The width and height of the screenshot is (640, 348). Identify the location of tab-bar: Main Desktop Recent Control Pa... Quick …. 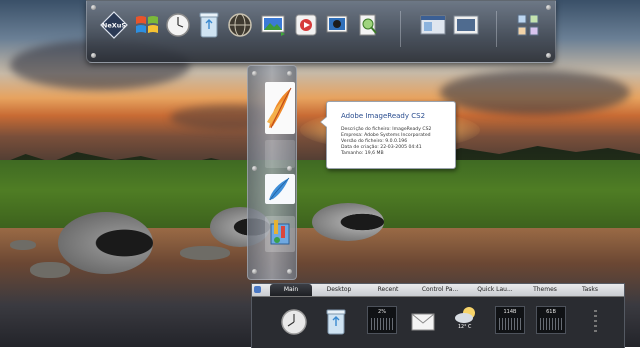
(438, 290).